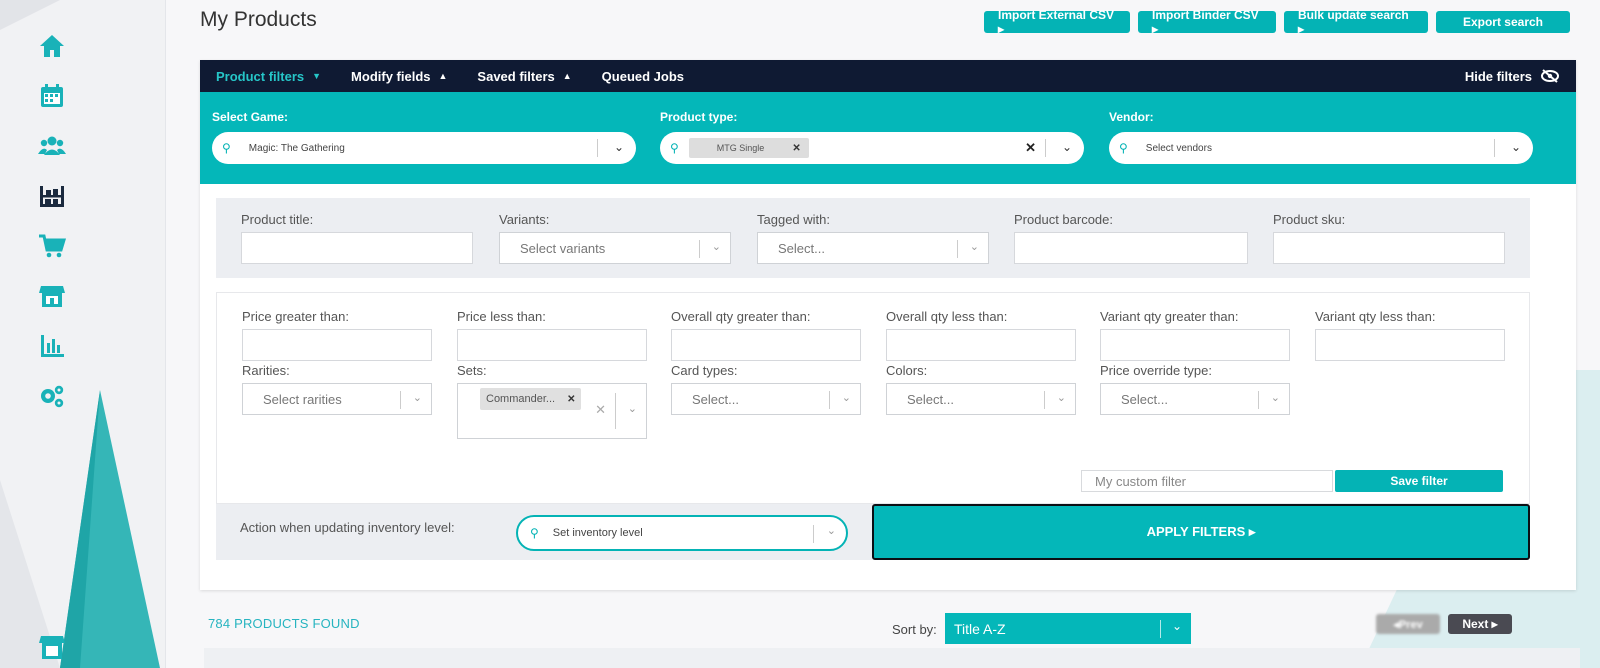  I want to click on vendor-select-placeholder: Select vendors, so click(1178, 148).